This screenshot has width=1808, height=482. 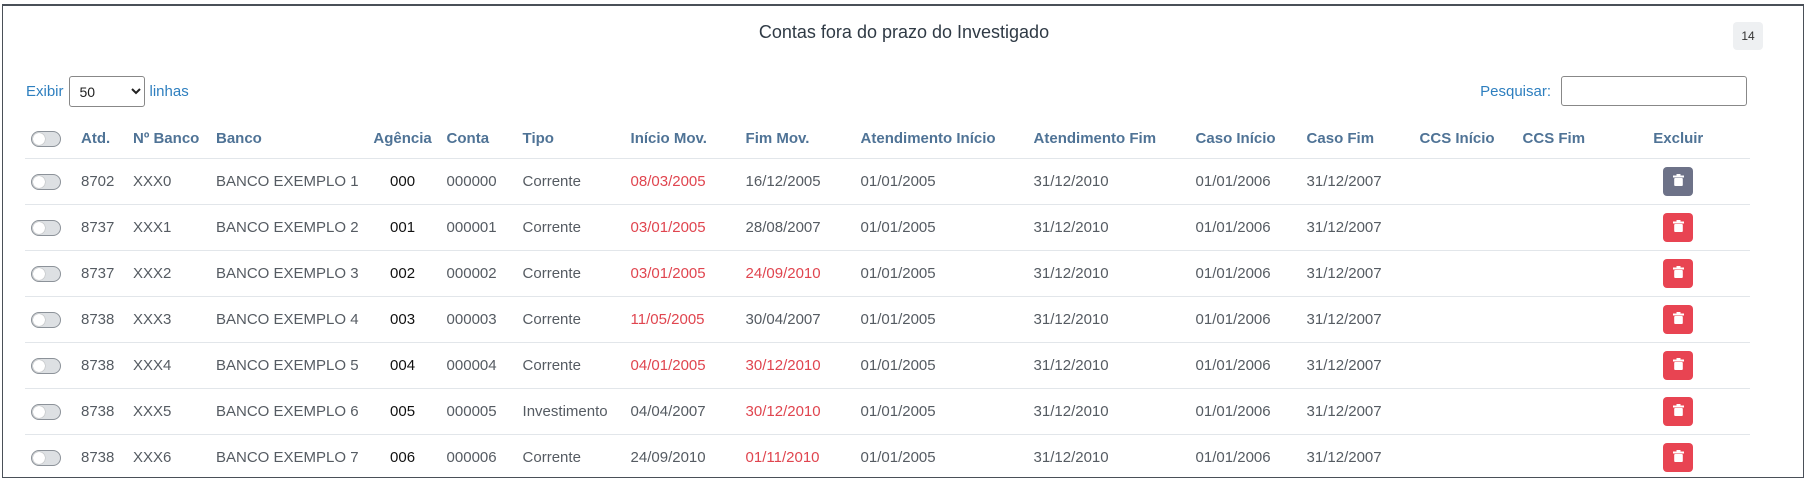 I want to click on cell-nbanco: XXX3, so click(x=168, y=319).